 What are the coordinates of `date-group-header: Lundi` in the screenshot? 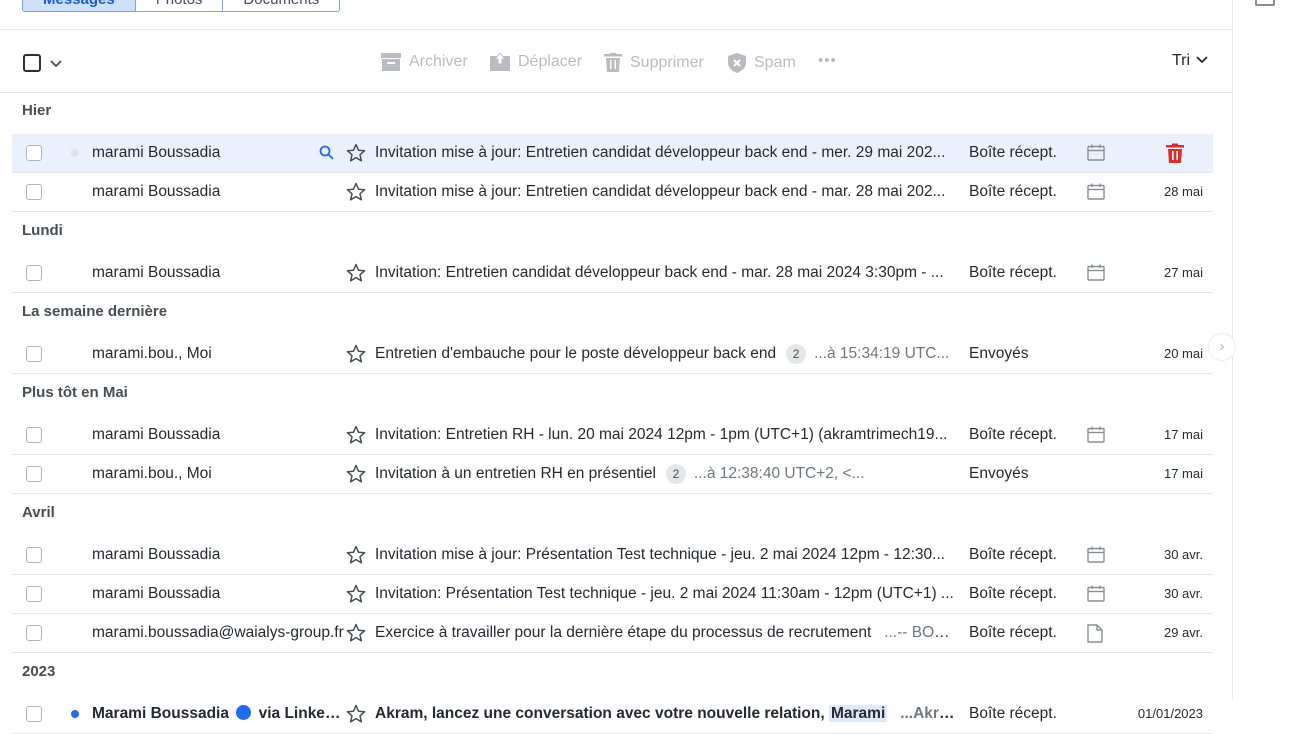 It's located at (42, 230).